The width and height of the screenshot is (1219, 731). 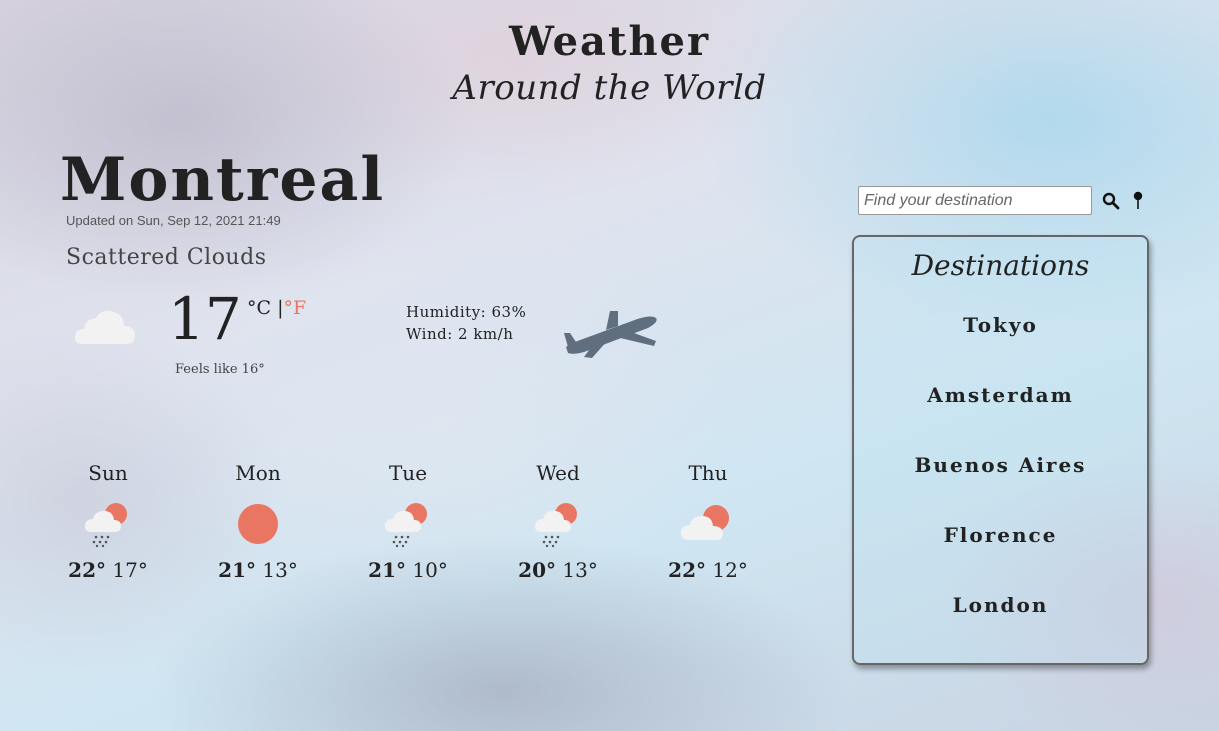 I want to click on cloud-icon, so click(x=104, y=327).